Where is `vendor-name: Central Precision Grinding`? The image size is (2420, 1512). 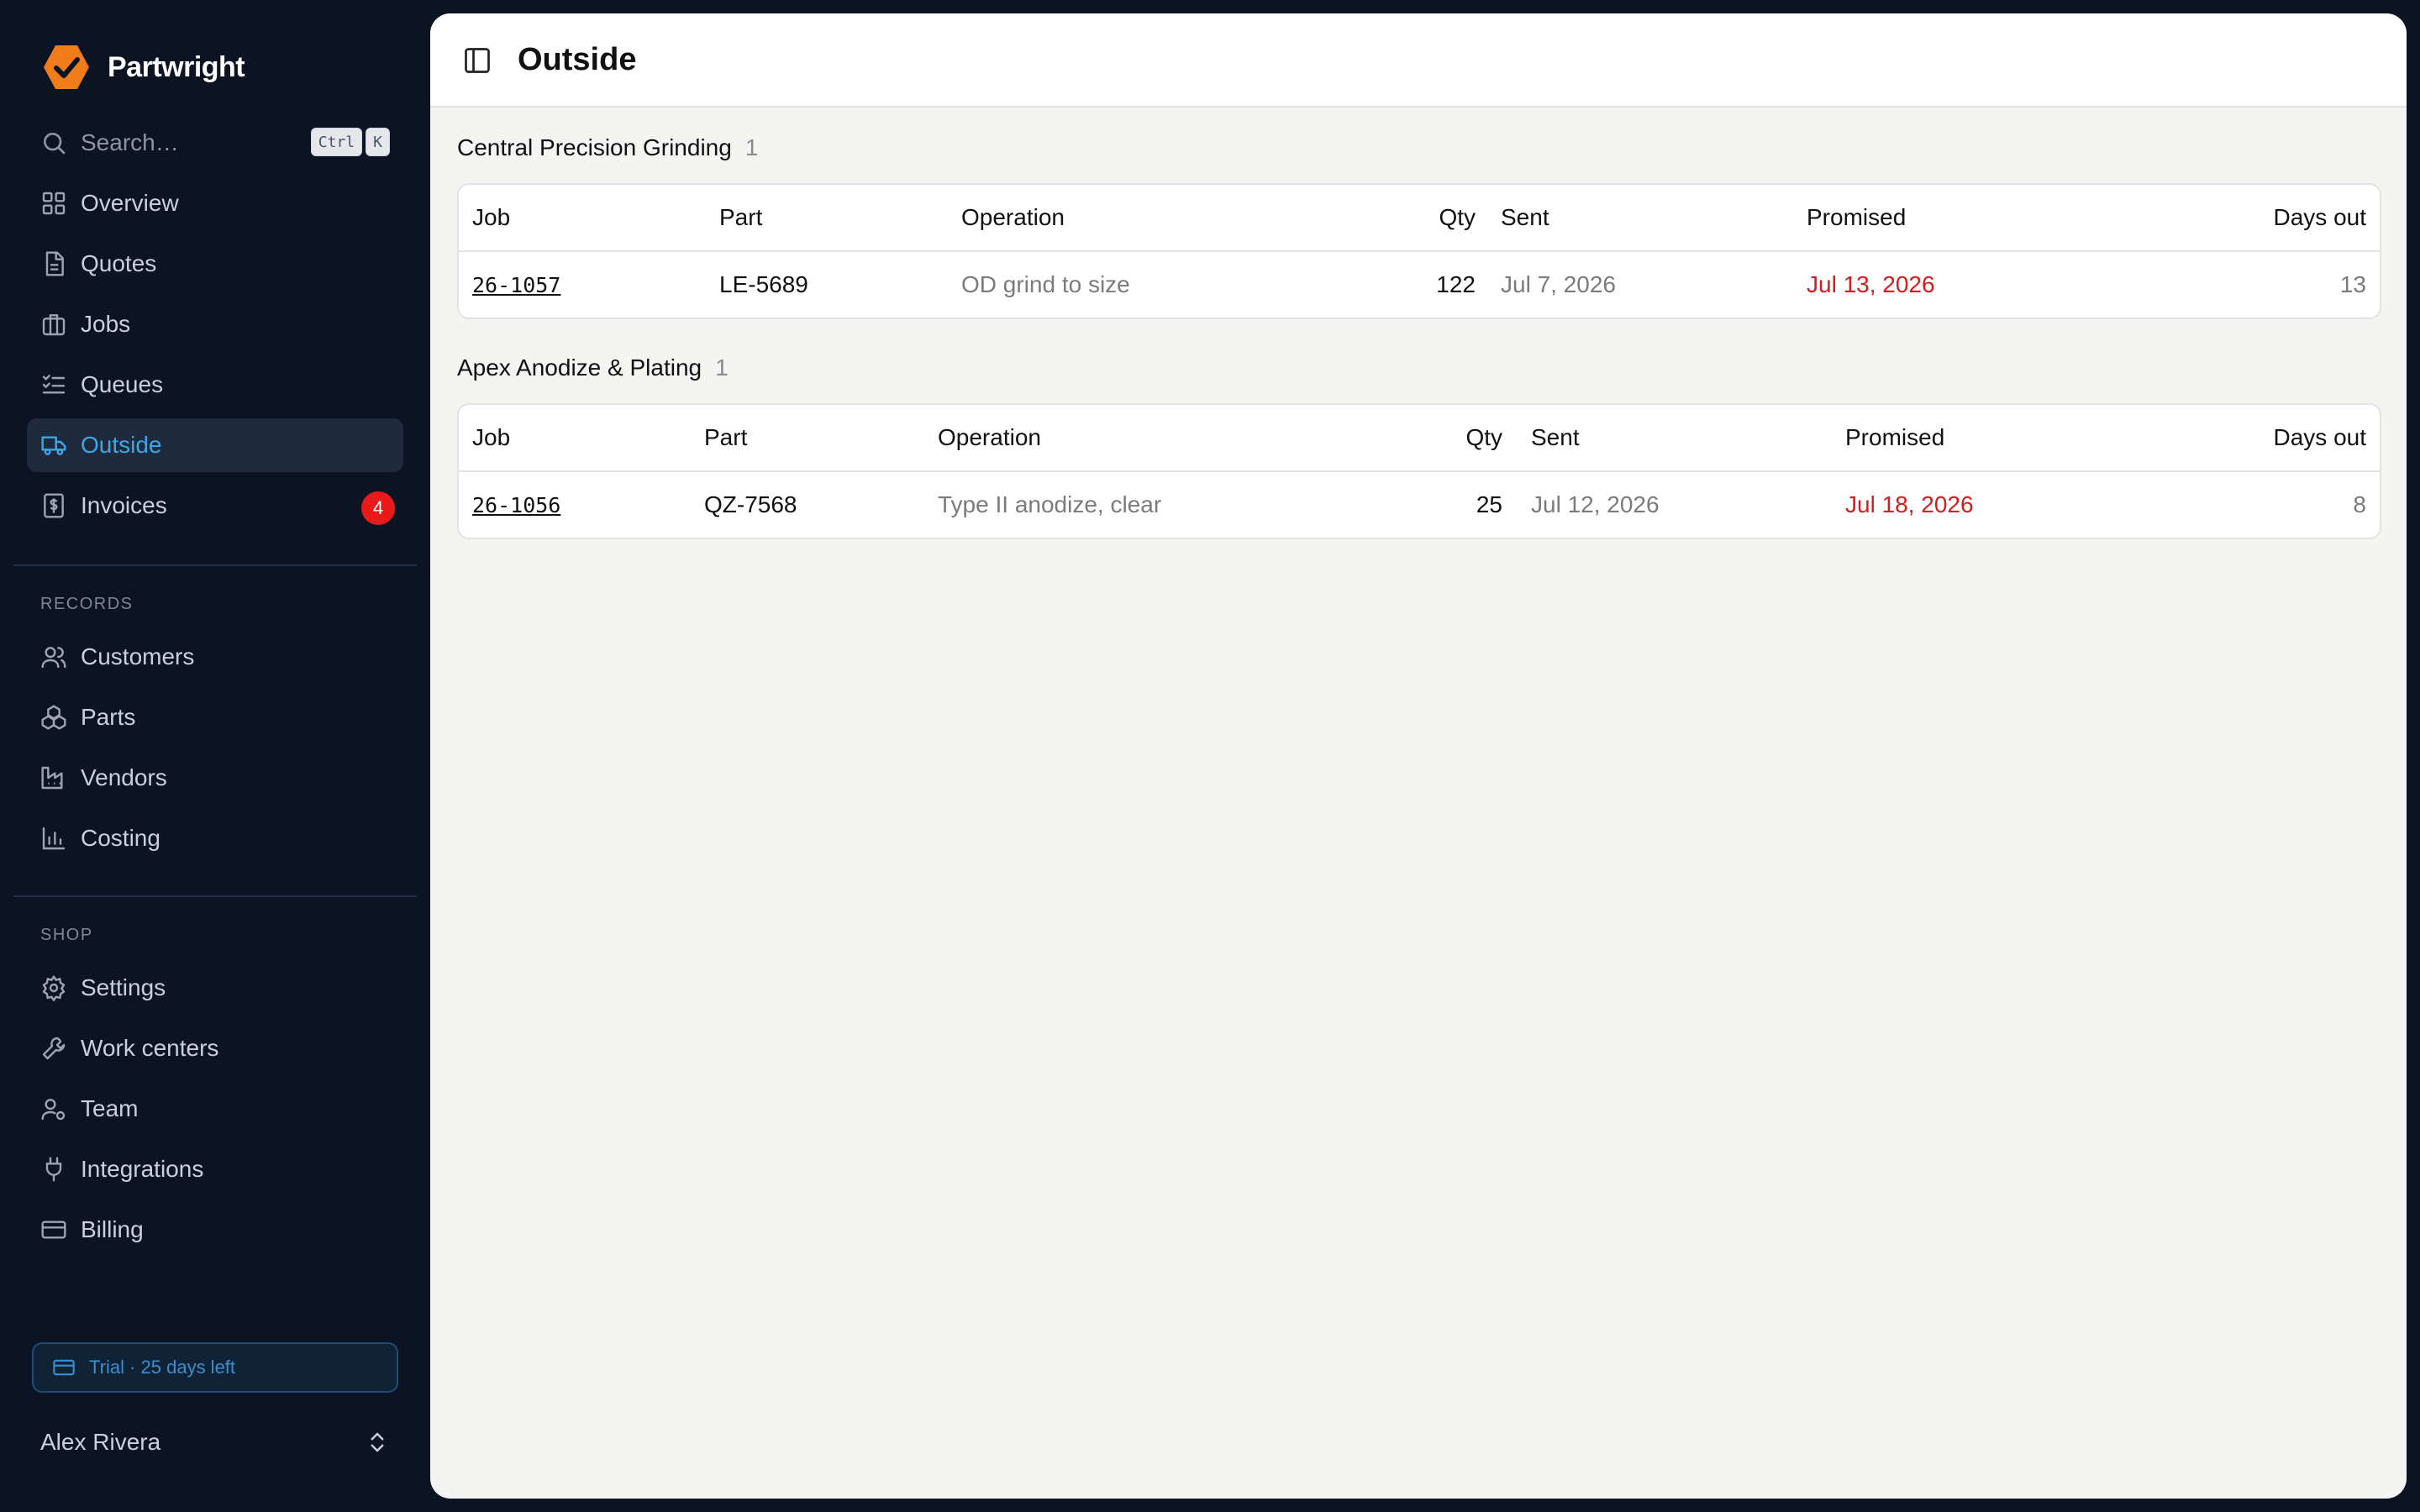 vendor-name: Central Precision Grinding is located at coordinates (594, 147).